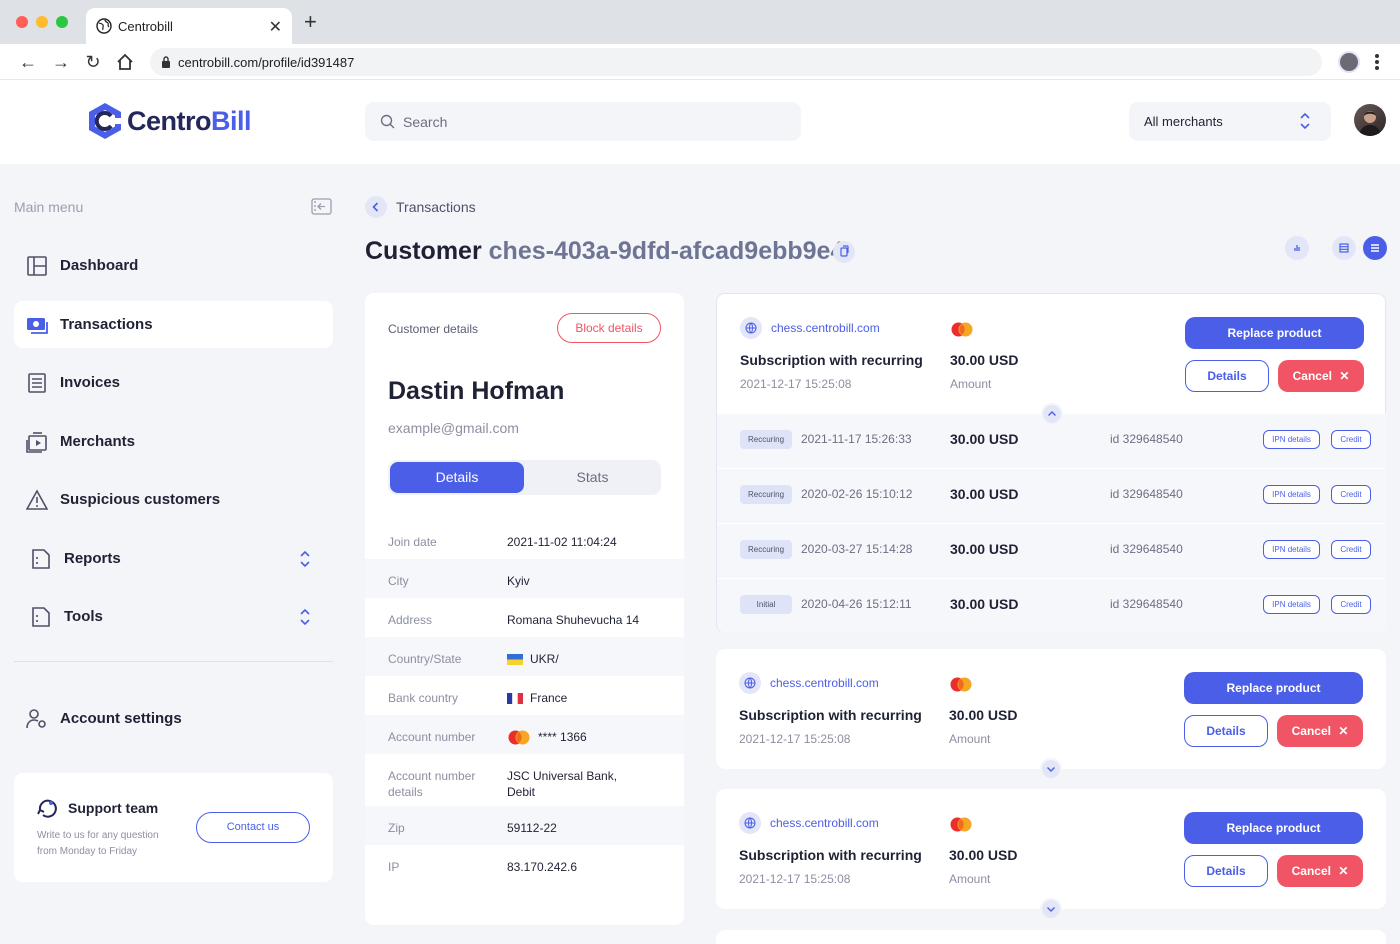 Image resolution: width=1400 pixels, height=944 pixels. I want to click on sub-amount: 30.00 USD, so click(984, 439).